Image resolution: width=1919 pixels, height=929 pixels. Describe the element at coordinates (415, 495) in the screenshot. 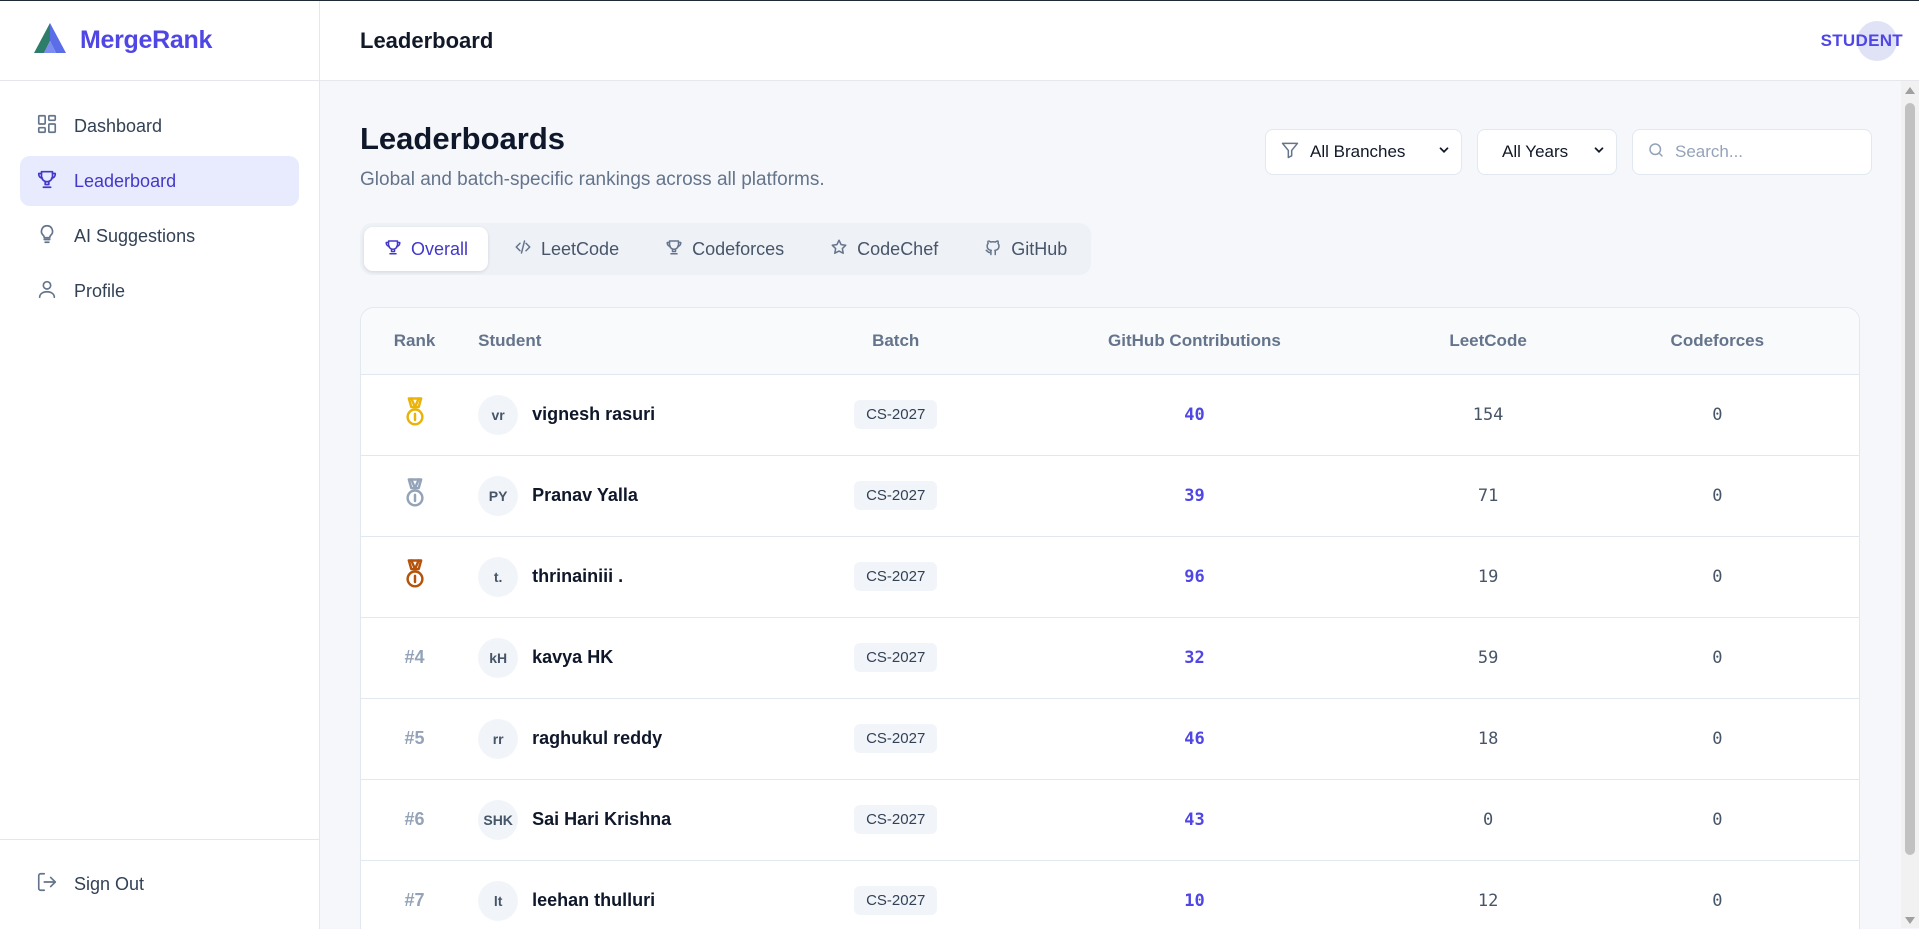

I see `silver-medal-icon` at that location.